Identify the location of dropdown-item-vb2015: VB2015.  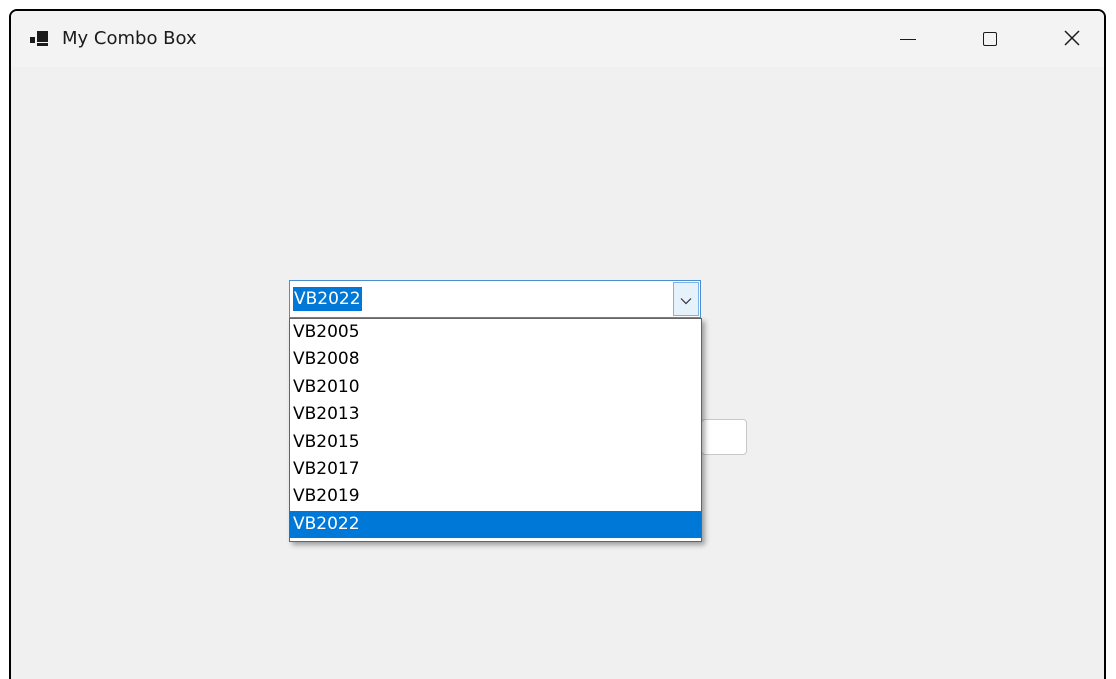
(495, 442).